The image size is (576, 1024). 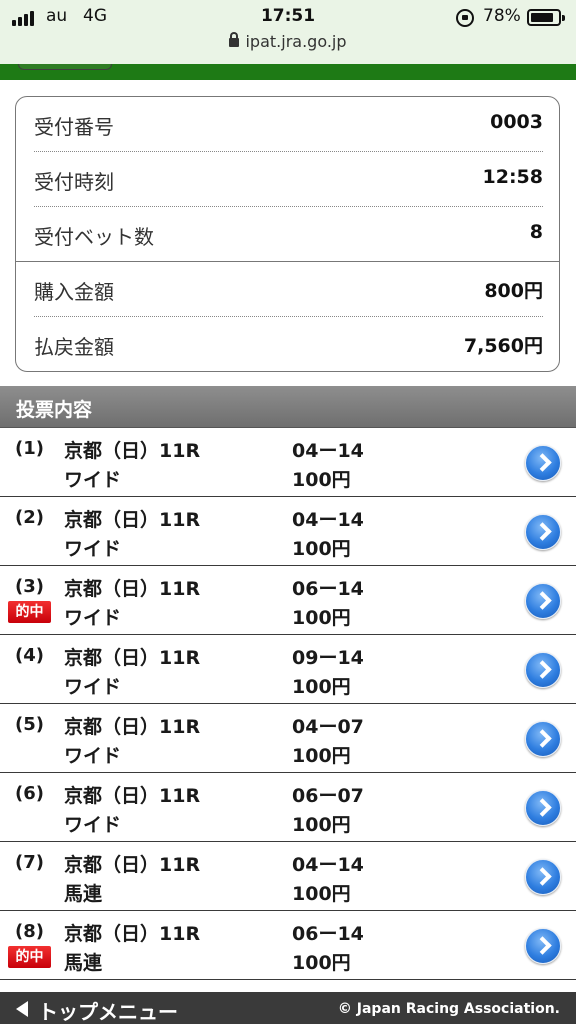 I want to click on bet-row: (1) 京都（日）11R ワイド 04ー14 100円, so click(x=288, y=462).